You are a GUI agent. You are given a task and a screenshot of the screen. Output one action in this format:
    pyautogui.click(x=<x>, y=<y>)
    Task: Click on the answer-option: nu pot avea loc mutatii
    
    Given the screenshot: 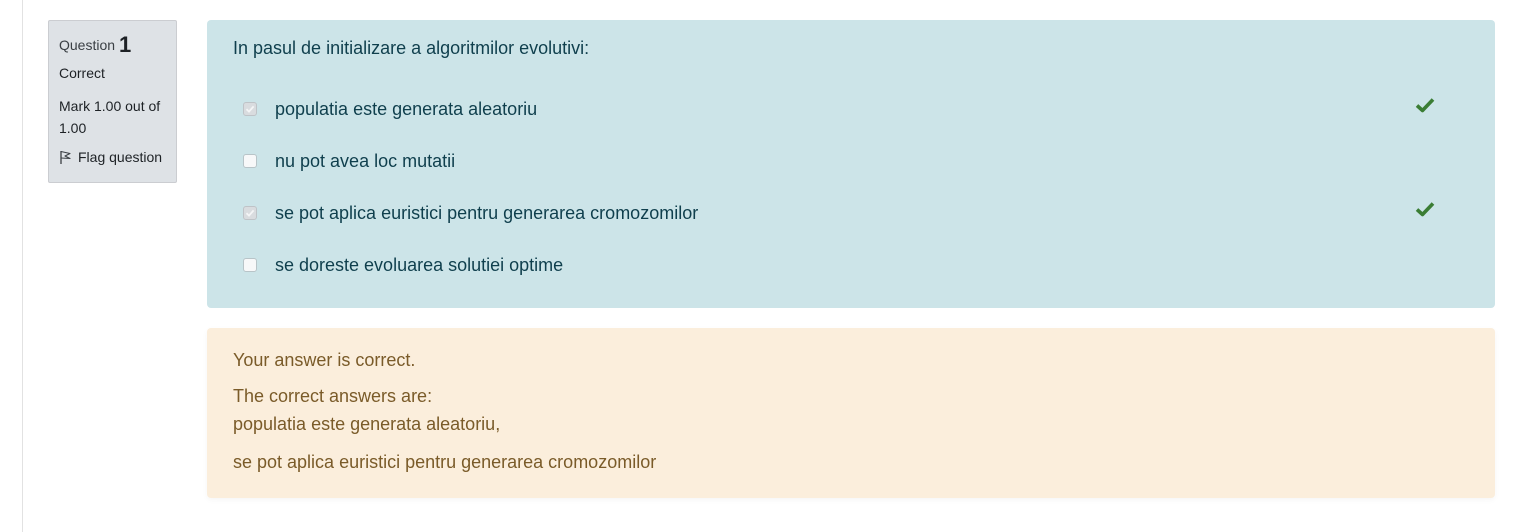 What is the action you would take?
    pyautogui.click(x=851, y=161)
    